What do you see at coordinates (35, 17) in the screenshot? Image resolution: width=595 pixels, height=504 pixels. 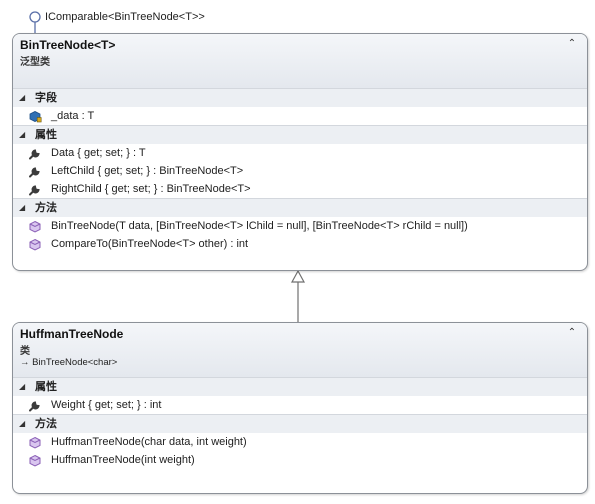 I see `interface-lollipop-icon` at bounding box center [35, 17].